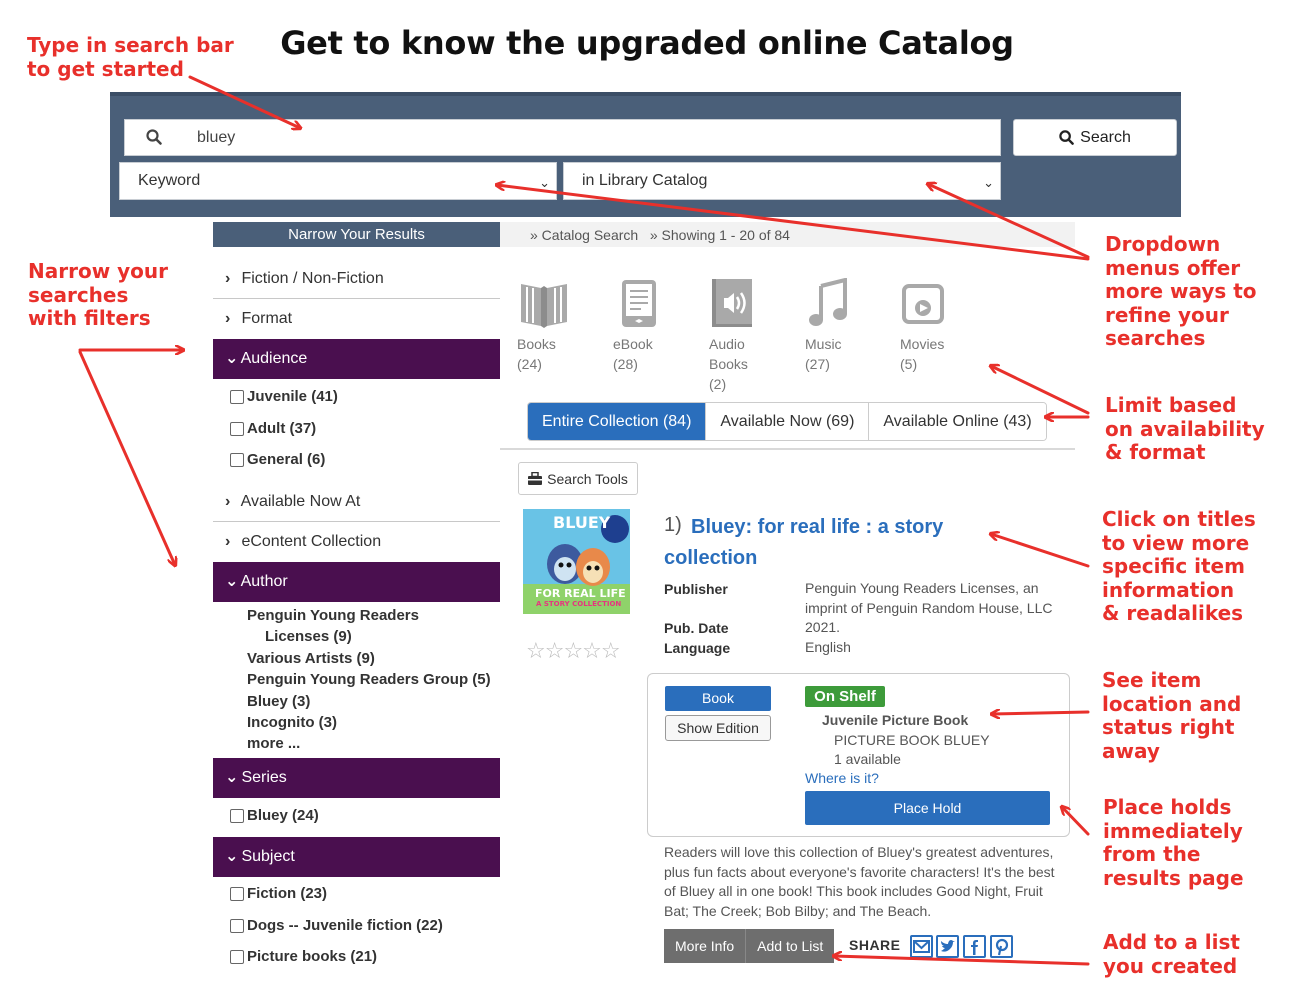  What do you see at coordinates (1040, 390) in the screenshot?
I see `arrow-to-formats` at bounding box center [1040, 390].